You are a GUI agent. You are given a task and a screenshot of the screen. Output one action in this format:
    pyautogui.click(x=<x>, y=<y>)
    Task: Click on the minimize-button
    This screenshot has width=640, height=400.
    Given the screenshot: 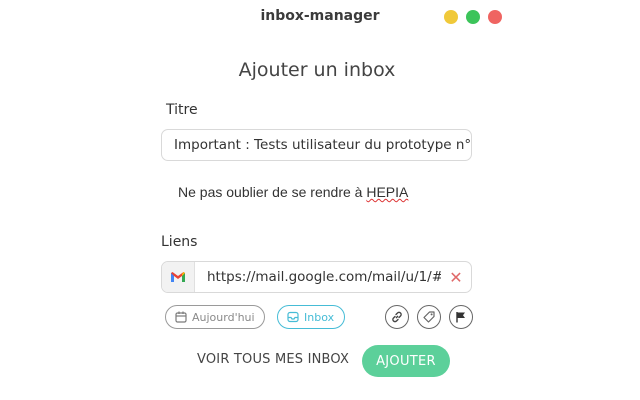 What is the action you would take?
    pyautogui.click(x=451, y=17)
    